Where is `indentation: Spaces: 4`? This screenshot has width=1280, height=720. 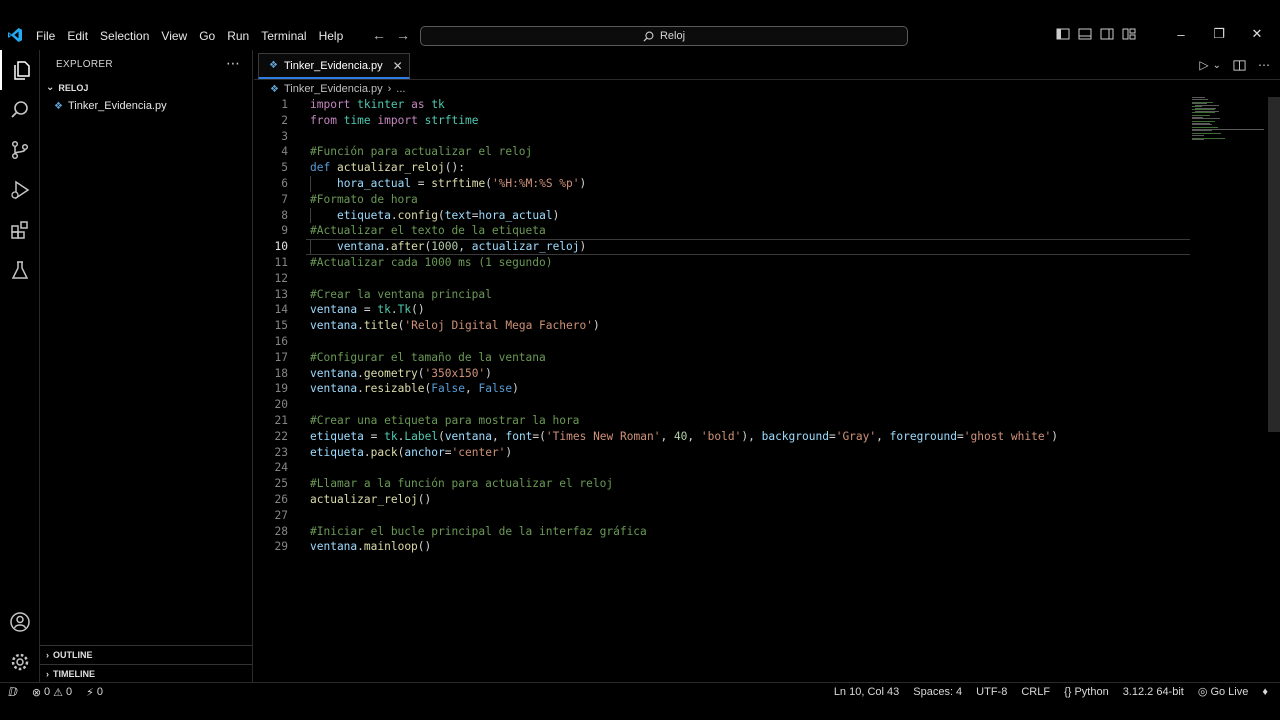 indentation: Spaces: 4 is located at coordinates (937, 692).